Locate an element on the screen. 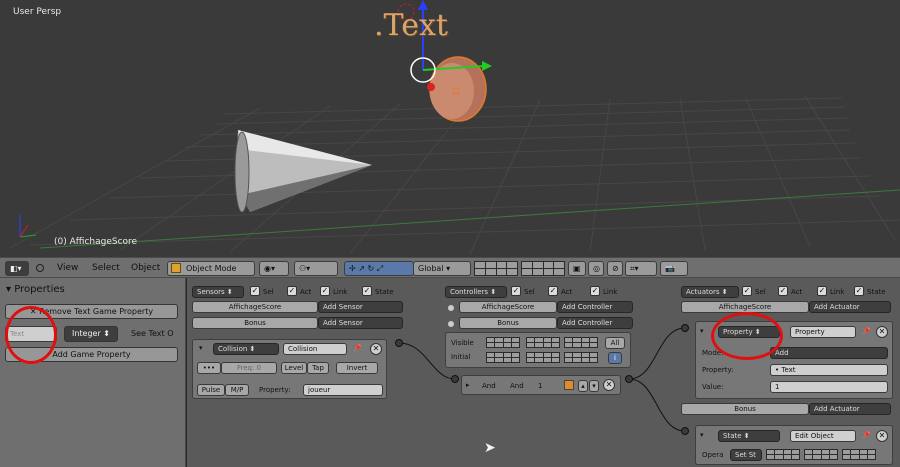 Image resolution: width=900 pixels, height=467 pixels. pin-icon: 📌 is located at coordinates (357, 348).